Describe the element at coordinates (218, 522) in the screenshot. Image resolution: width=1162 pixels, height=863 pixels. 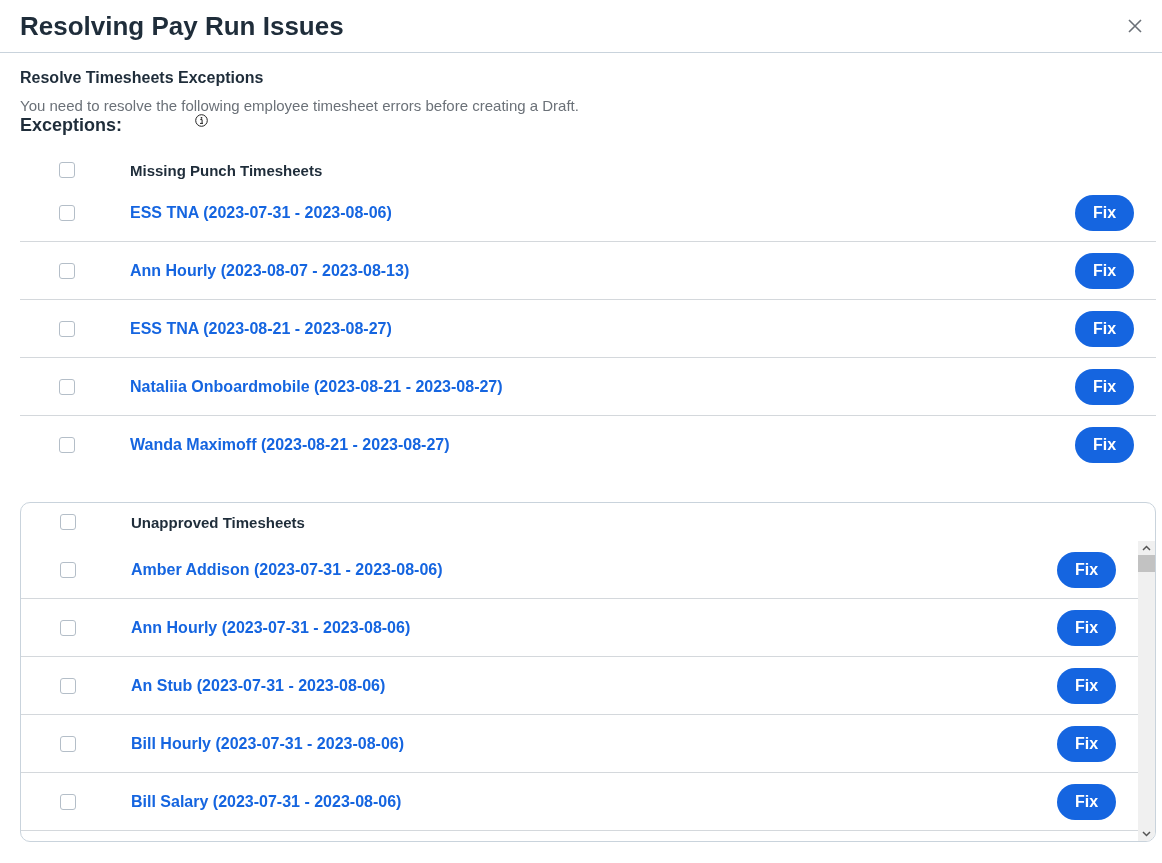
I see `group-title: Unapproved Timesheets` at that location.